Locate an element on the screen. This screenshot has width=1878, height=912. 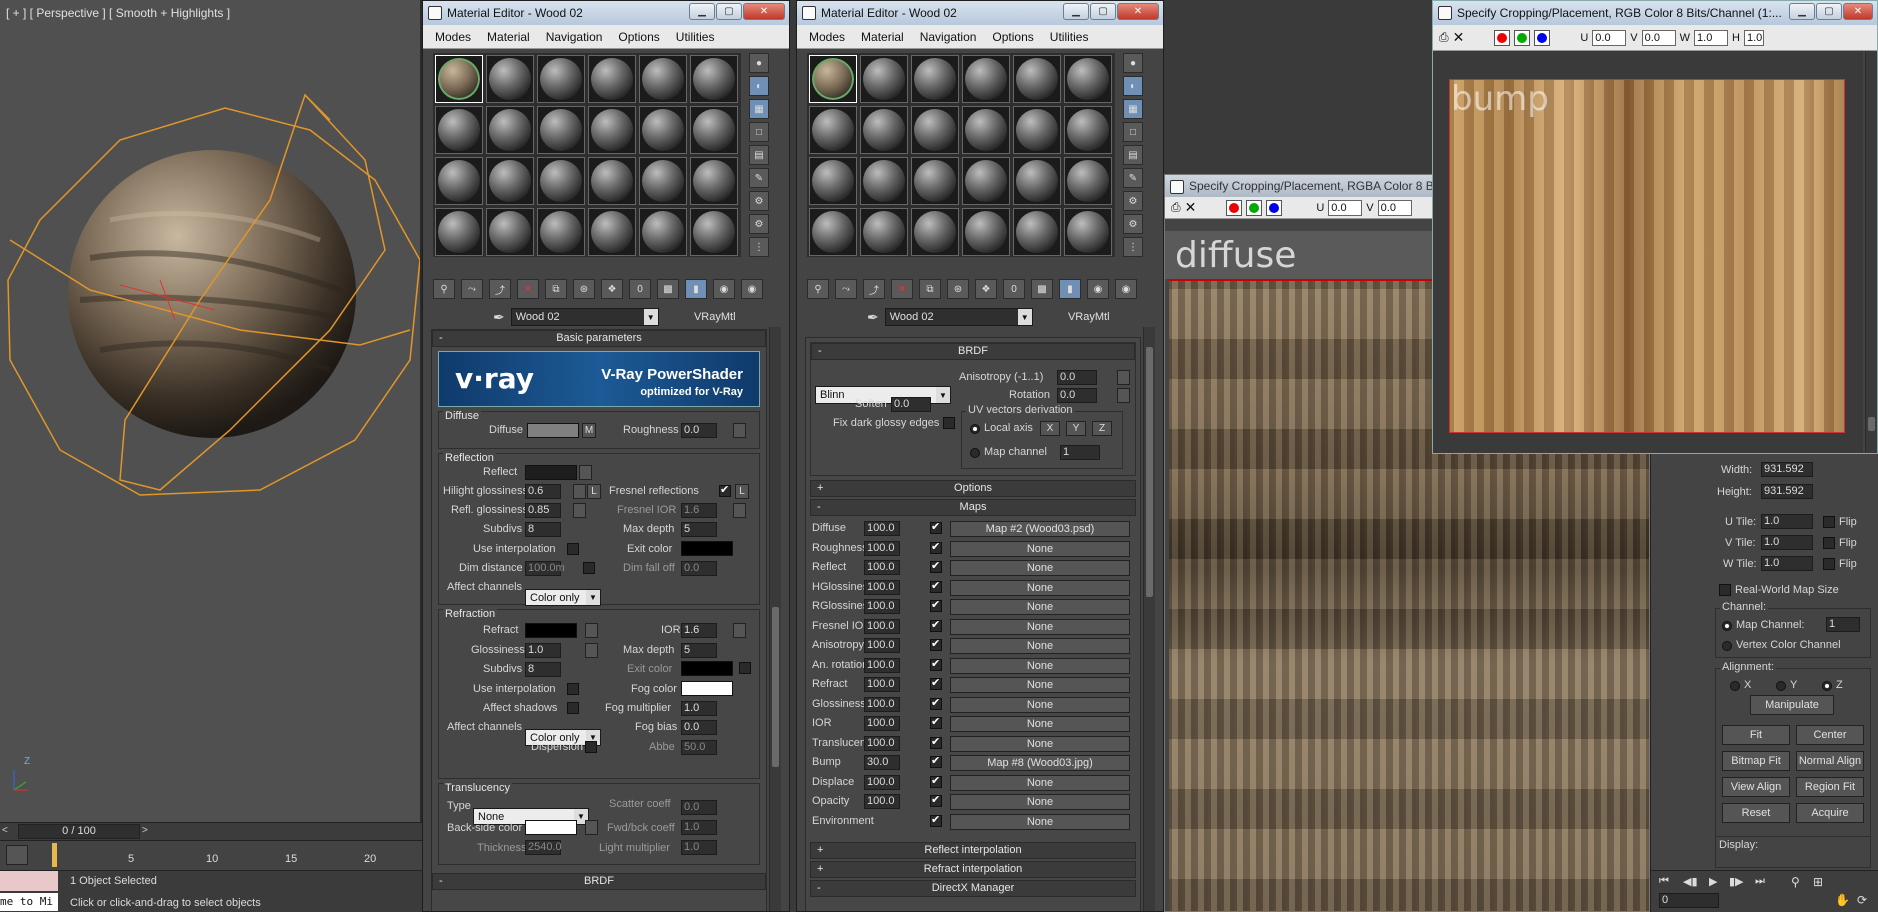
print-icon: ⎙ is located at coordinates (1176, 207).